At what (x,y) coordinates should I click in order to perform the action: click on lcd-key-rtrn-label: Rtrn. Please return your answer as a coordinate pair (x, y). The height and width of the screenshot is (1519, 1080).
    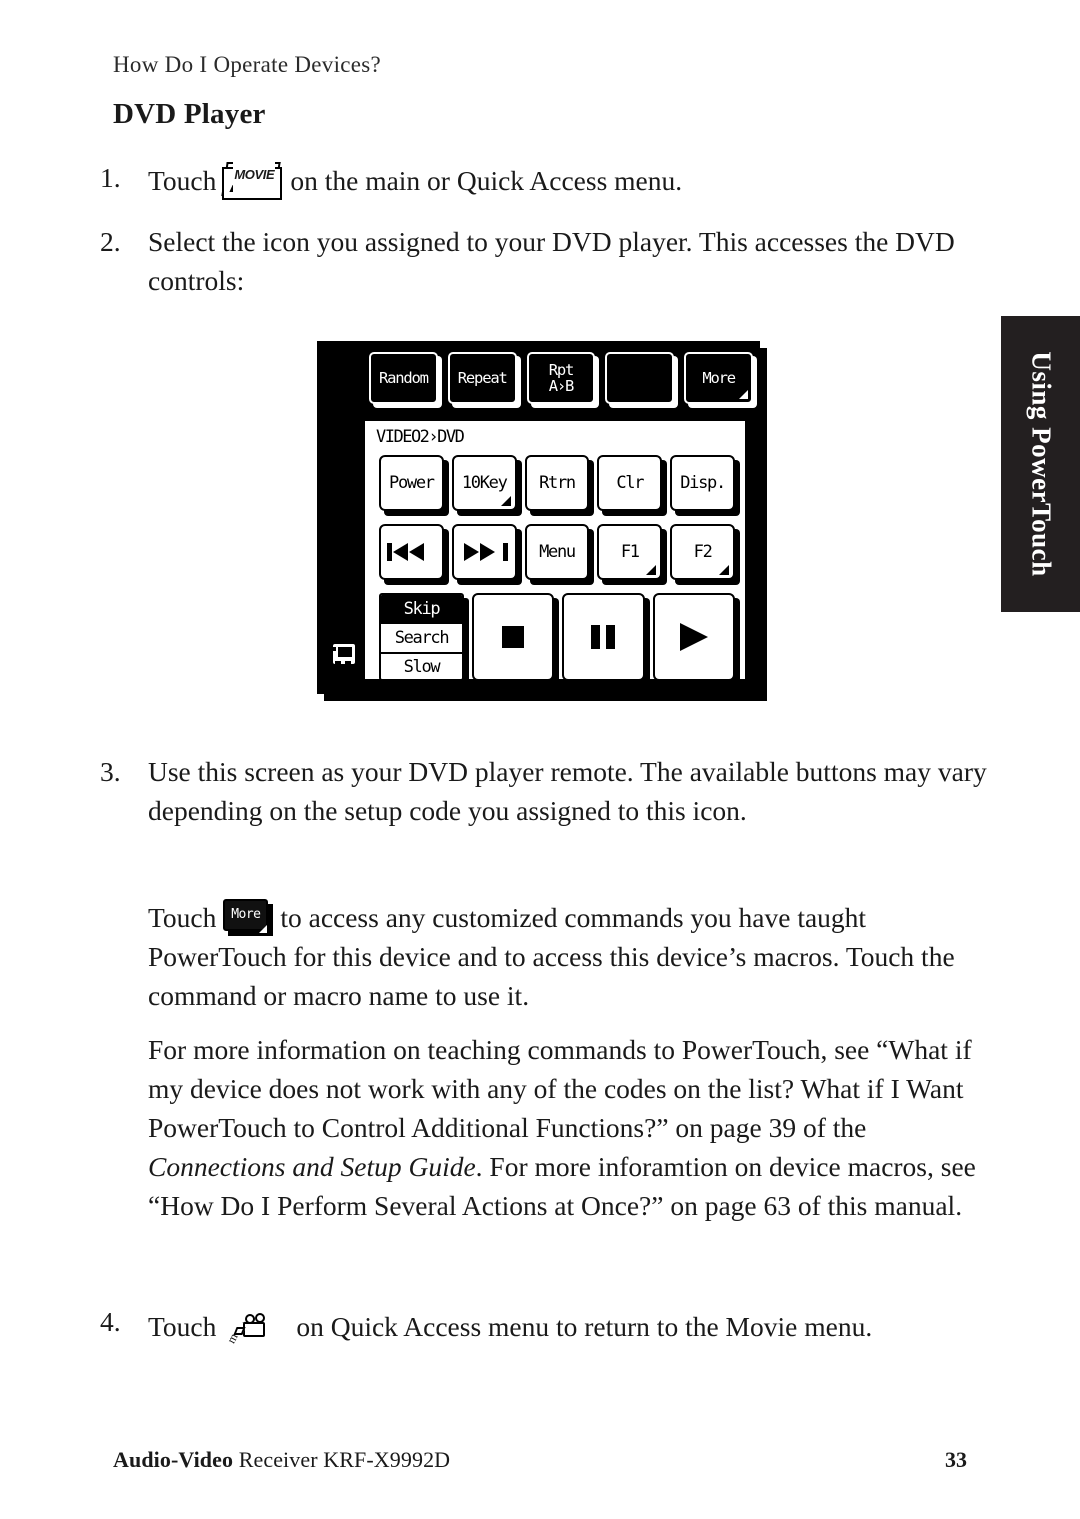
    Looking at the image, I should click on (557, 483).